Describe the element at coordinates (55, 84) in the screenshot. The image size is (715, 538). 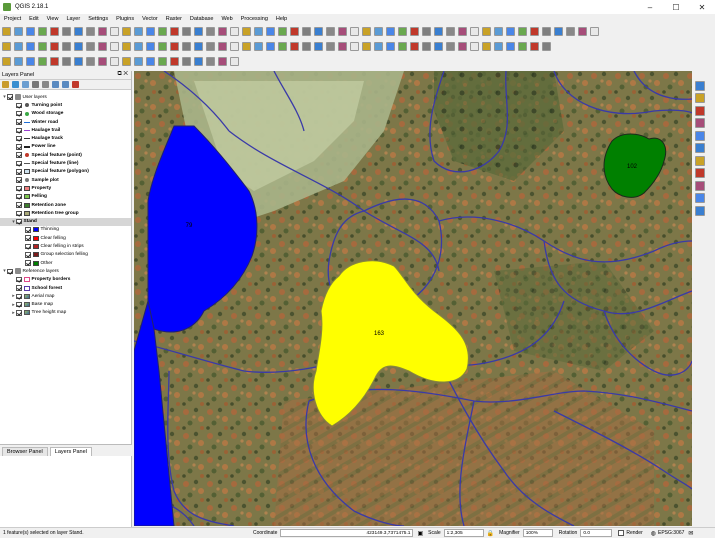
I see `expand-all-icon` at that location.